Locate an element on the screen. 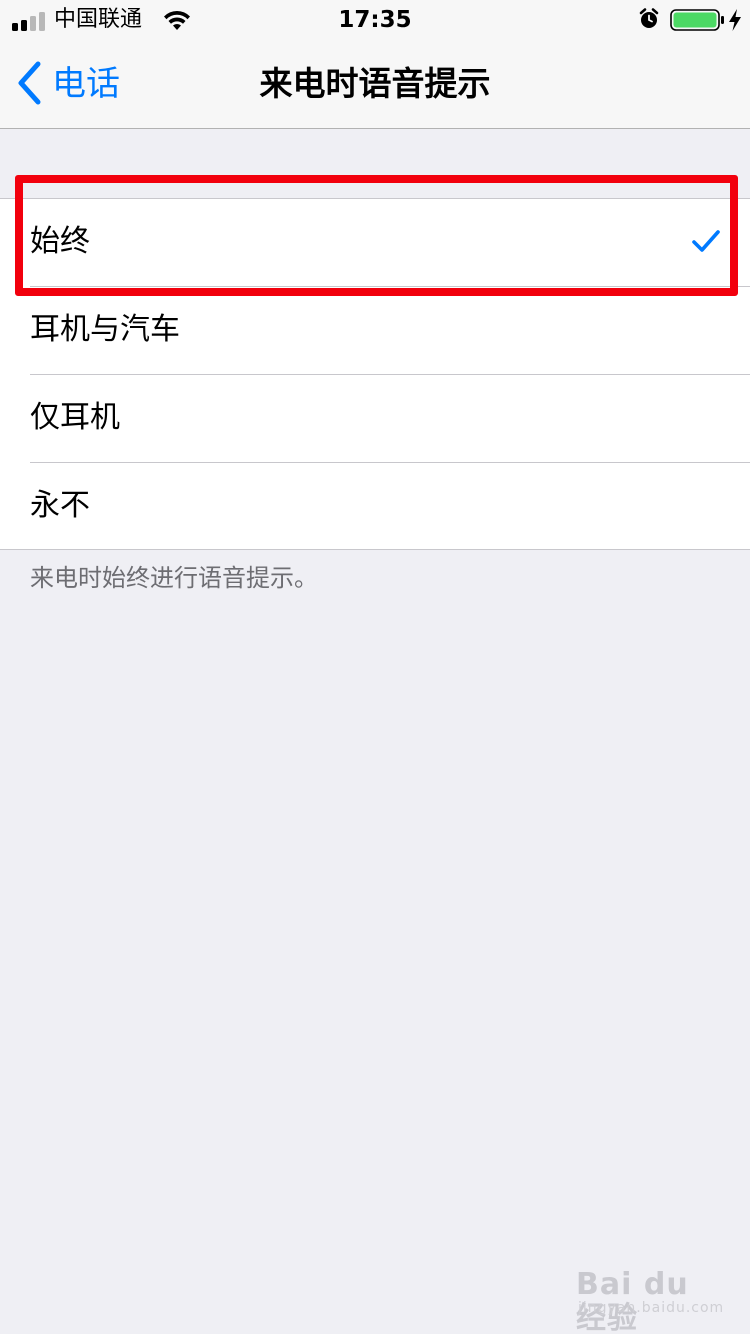  watermark-url: jingyan.baidu.com is located at coordinates (651, 1308).